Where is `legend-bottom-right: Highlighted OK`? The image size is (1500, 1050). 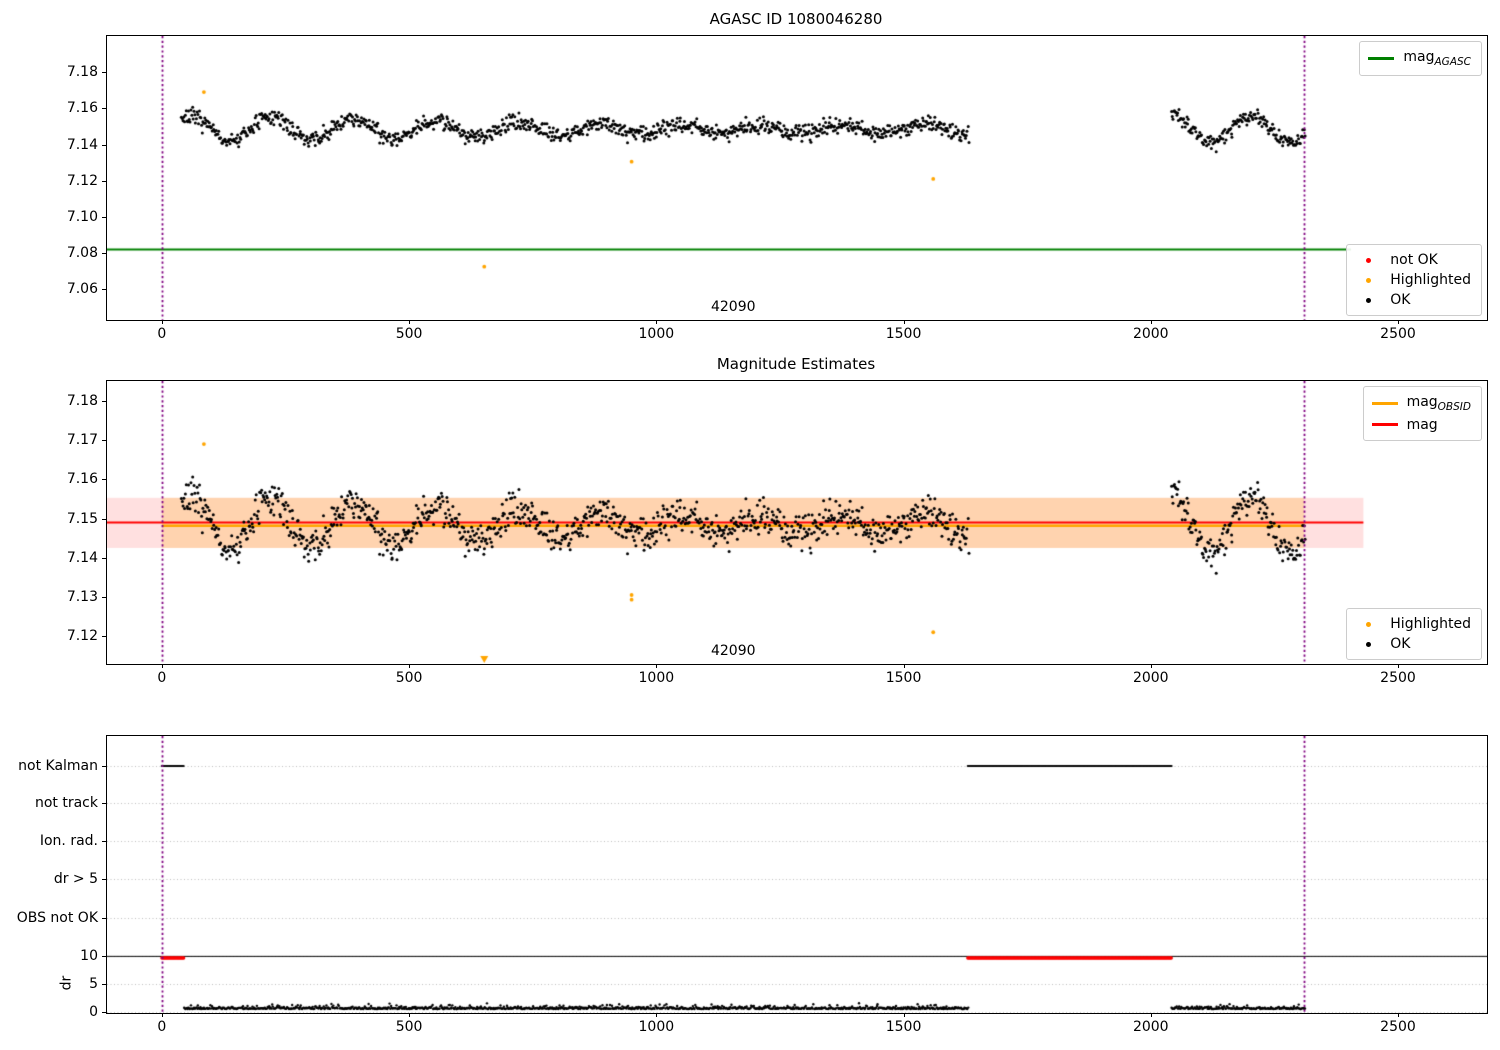 legend-bottom-right: Highlighted OK is located at coordinates (1414, 634).